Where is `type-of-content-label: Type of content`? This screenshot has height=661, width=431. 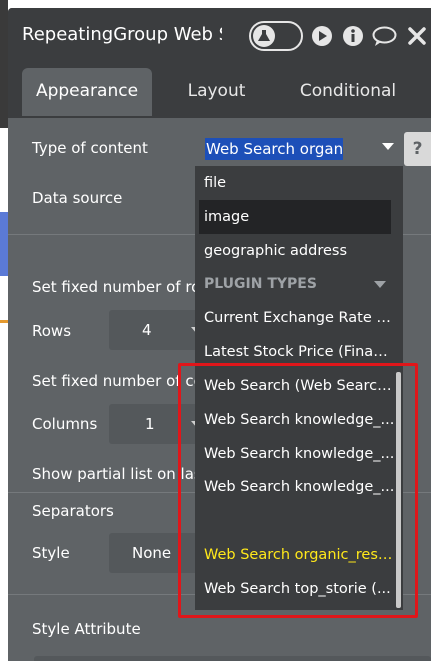
type-of-content-label: Type of content is located at coordinates (90, 148).